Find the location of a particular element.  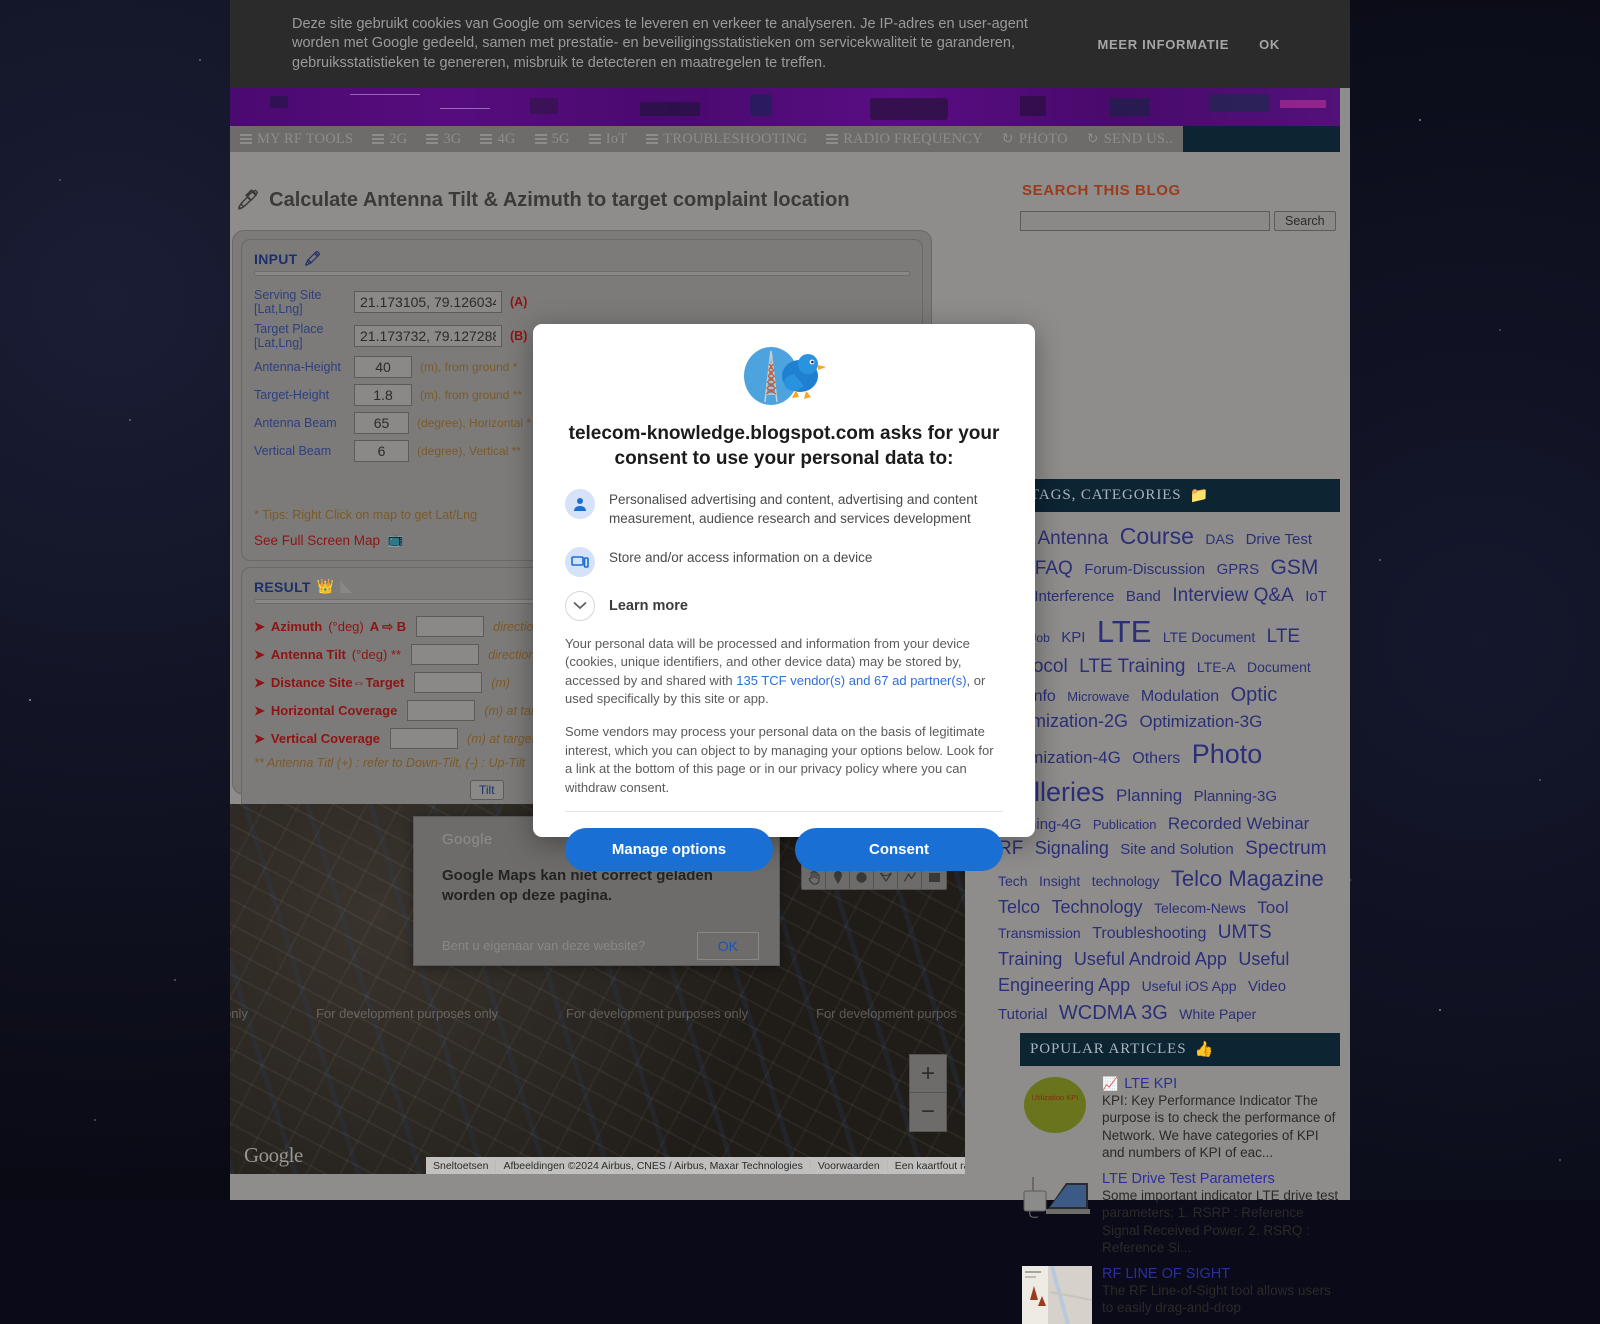

tag-link: Others is located at coordinates (1156, 758).